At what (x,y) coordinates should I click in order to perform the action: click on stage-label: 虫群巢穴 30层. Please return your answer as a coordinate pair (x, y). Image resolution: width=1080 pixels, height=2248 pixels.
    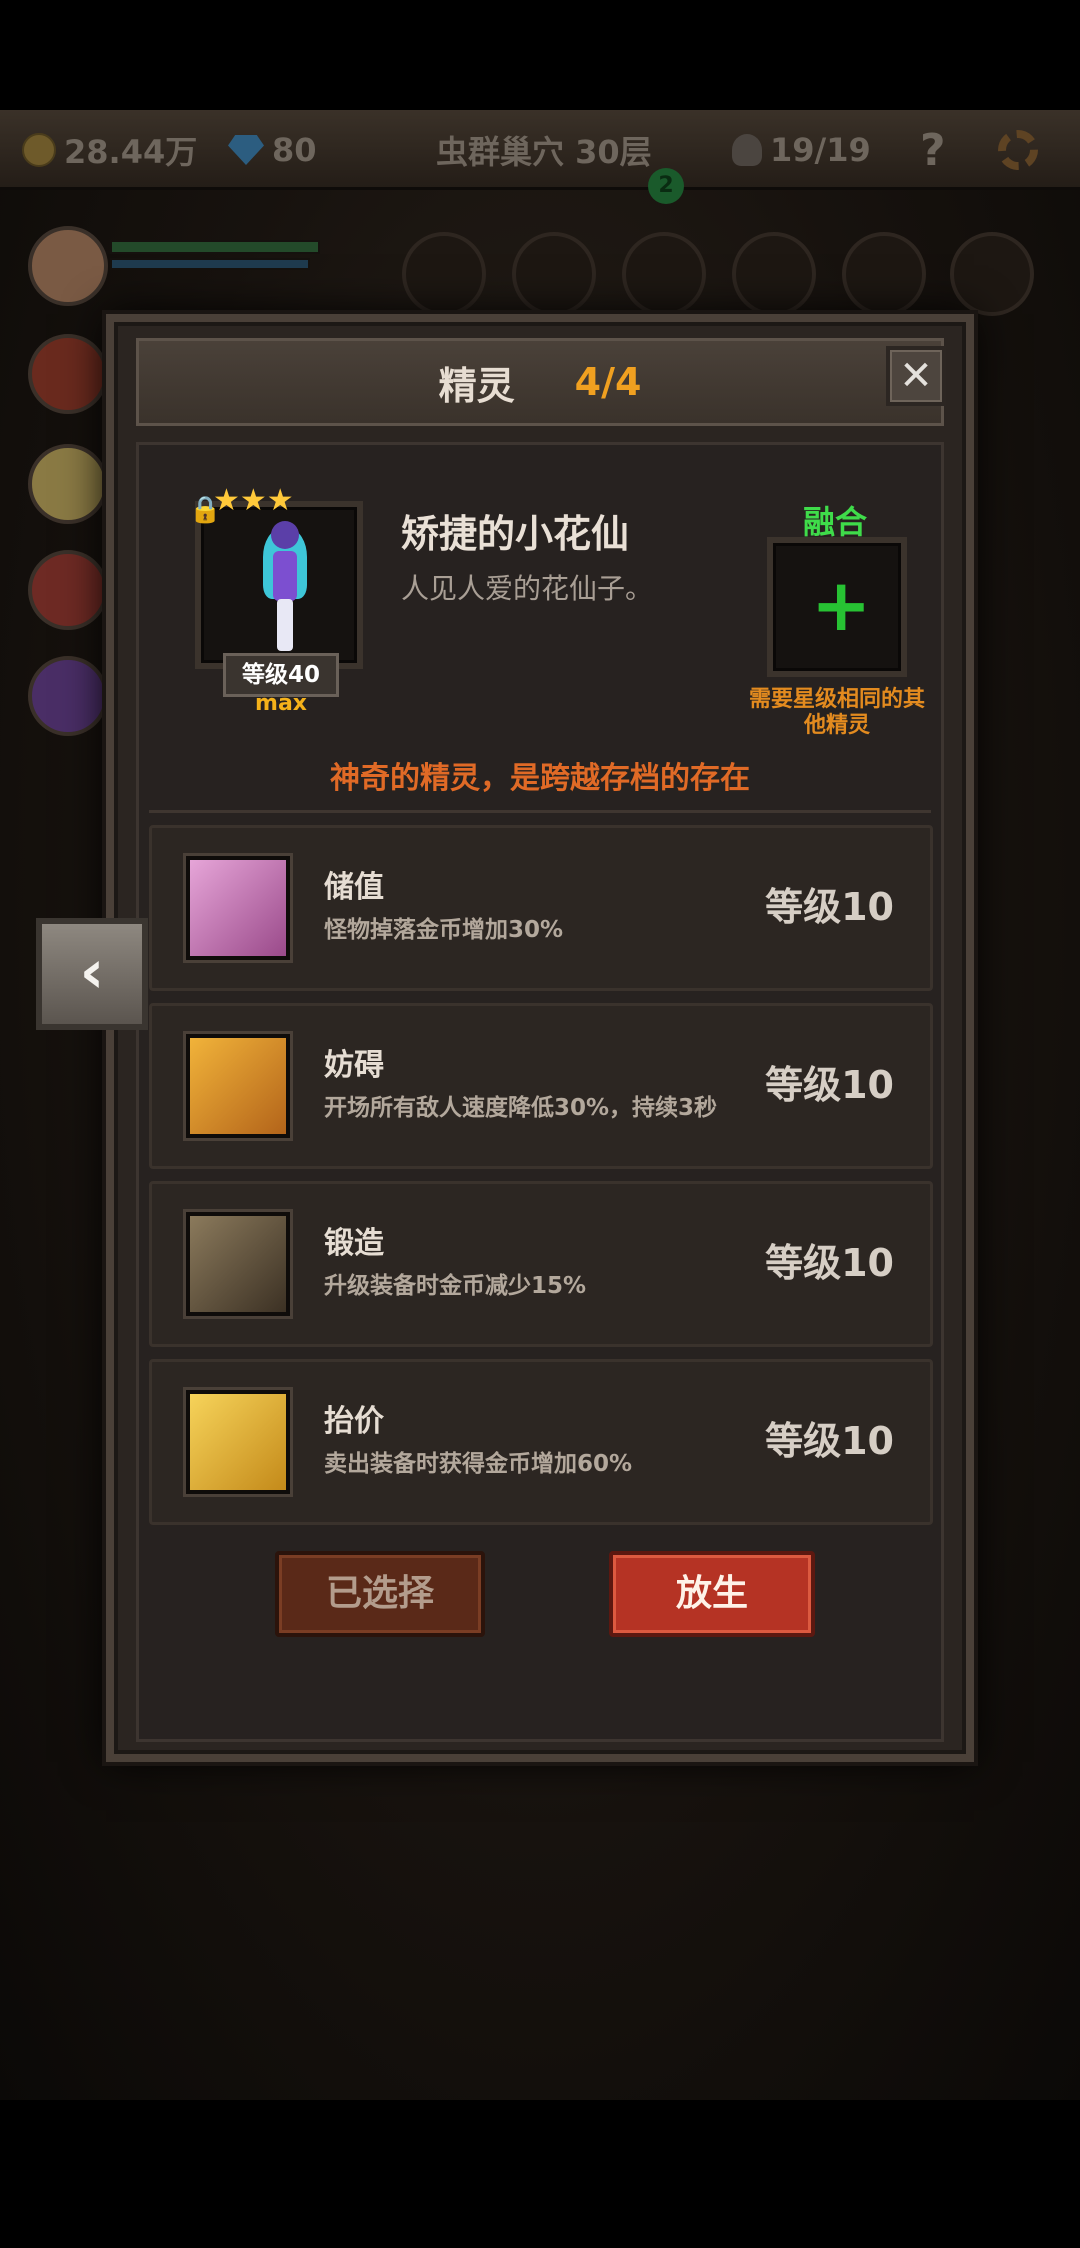
    Looking at the image, I should click on (544, 150).